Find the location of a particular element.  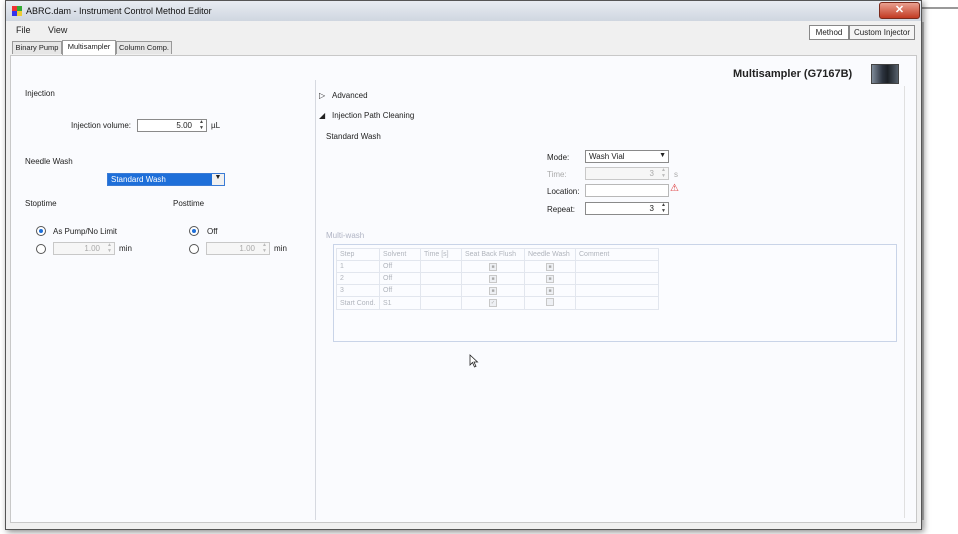

close-button: ✕ is located at coordinates (899, 10).